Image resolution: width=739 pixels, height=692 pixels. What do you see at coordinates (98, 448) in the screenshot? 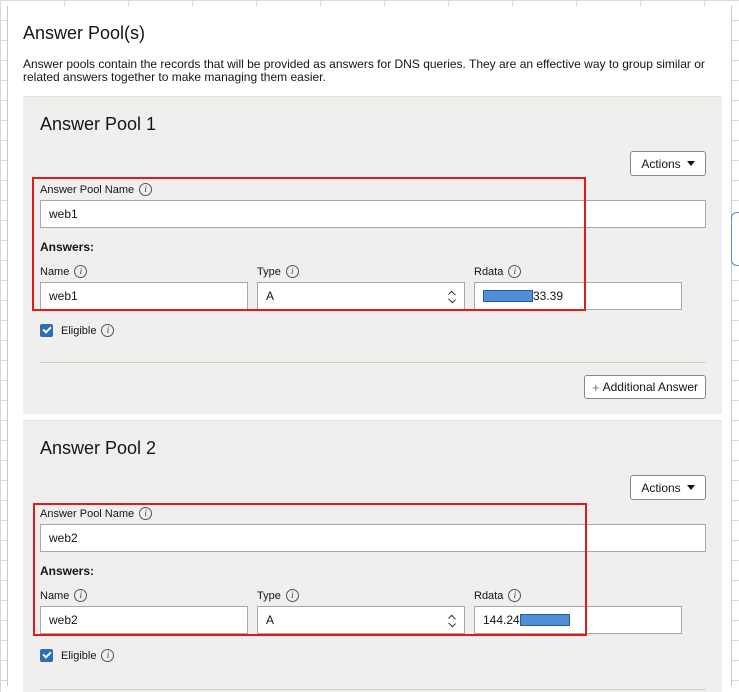
I see `pool-title: Answer Pool 2` at bounding box center [98, 448].